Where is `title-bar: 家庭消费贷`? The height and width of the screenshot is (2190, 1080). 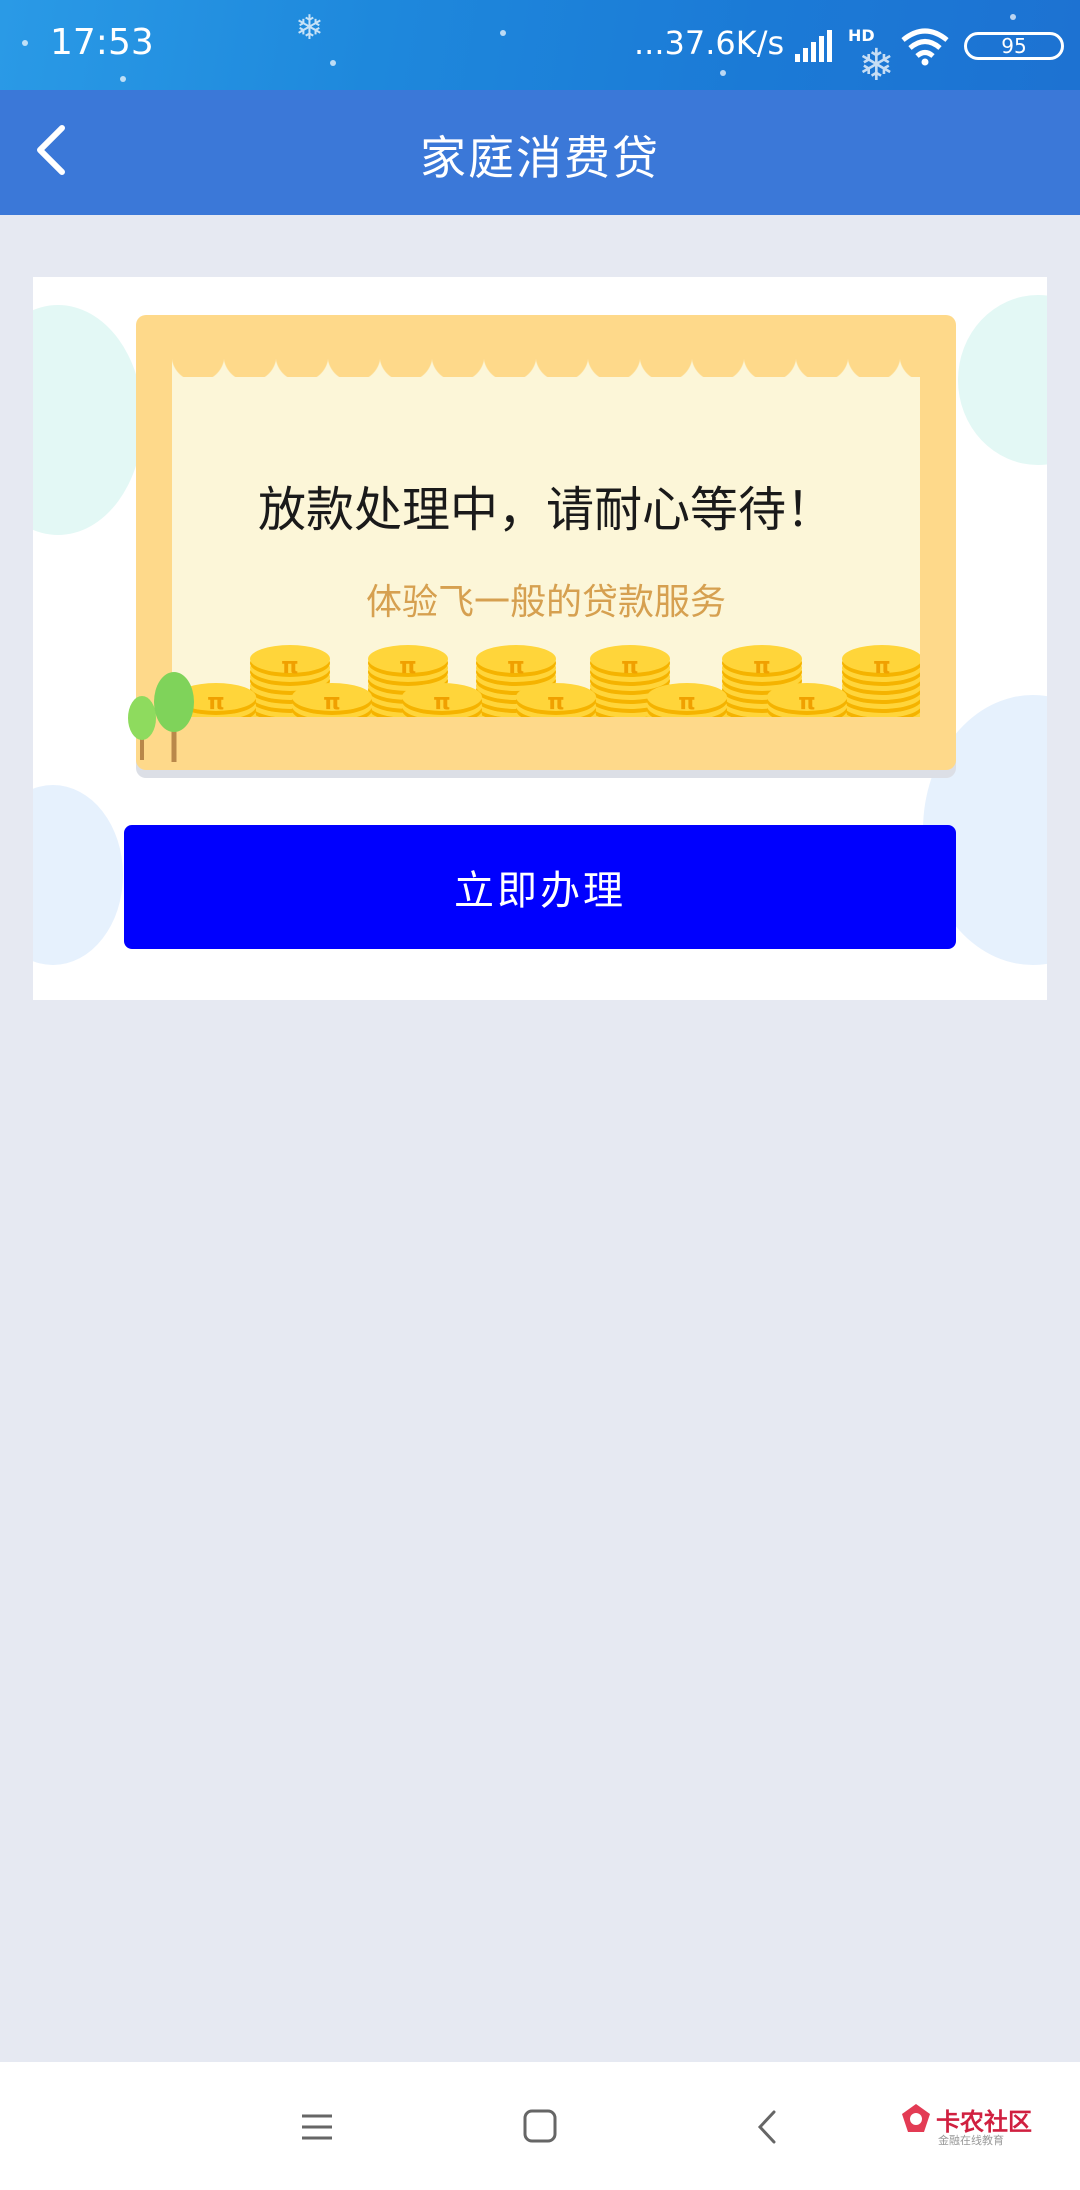
title-bar: 家庭消费贷 is located at coordinates (540, 152).